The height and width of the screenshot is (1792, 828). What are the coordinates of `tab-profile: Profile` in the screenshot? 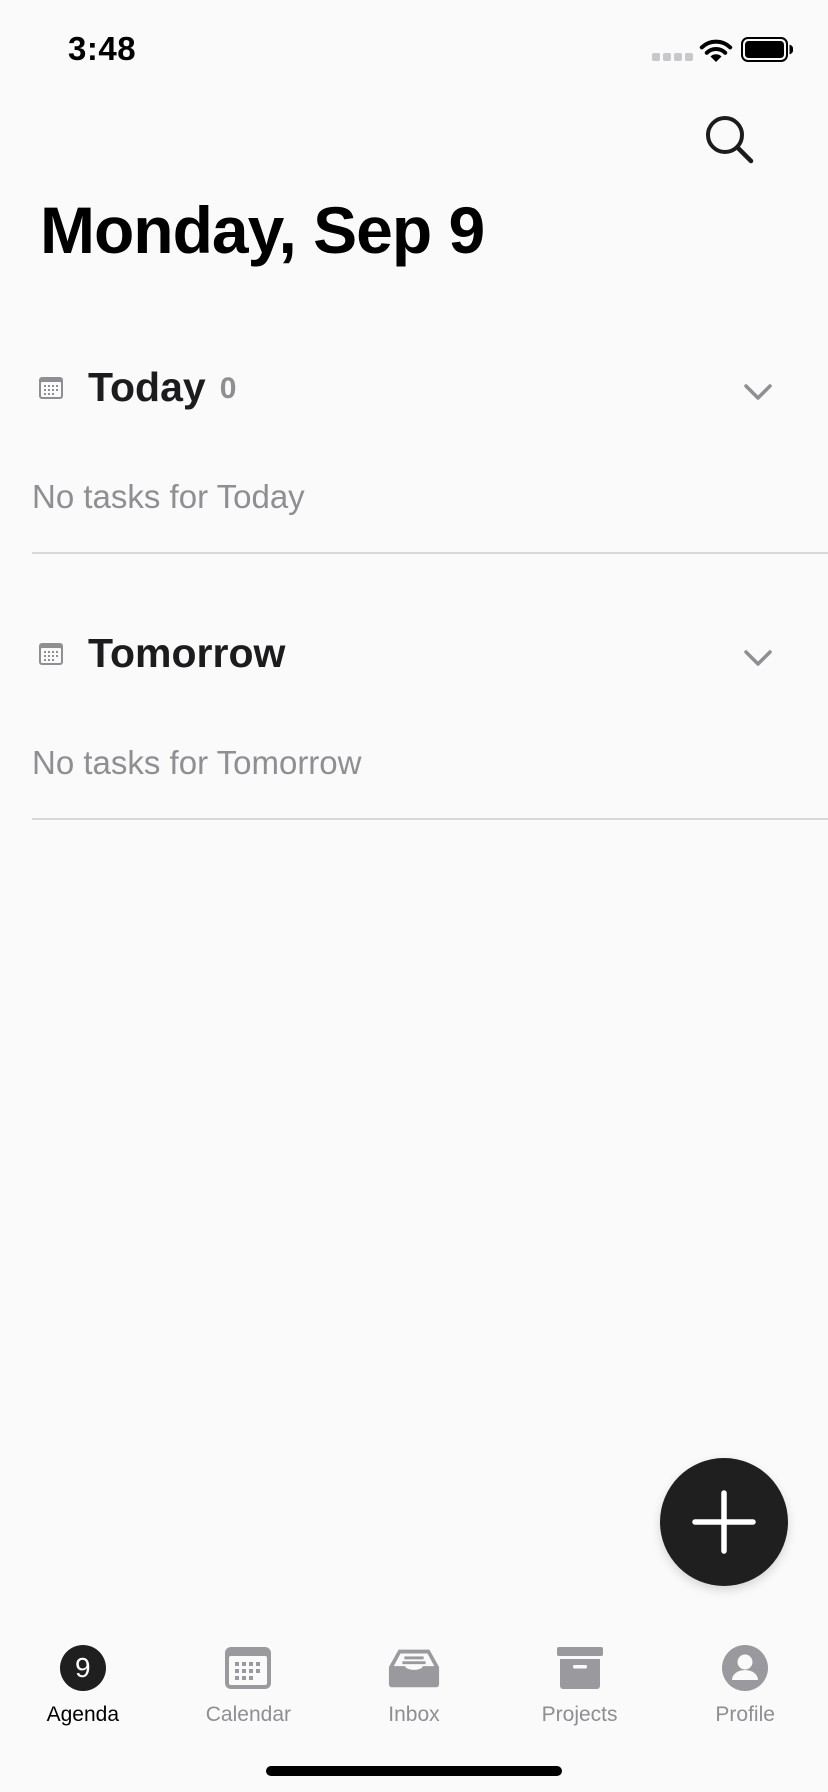 It's located at (745, 1675).